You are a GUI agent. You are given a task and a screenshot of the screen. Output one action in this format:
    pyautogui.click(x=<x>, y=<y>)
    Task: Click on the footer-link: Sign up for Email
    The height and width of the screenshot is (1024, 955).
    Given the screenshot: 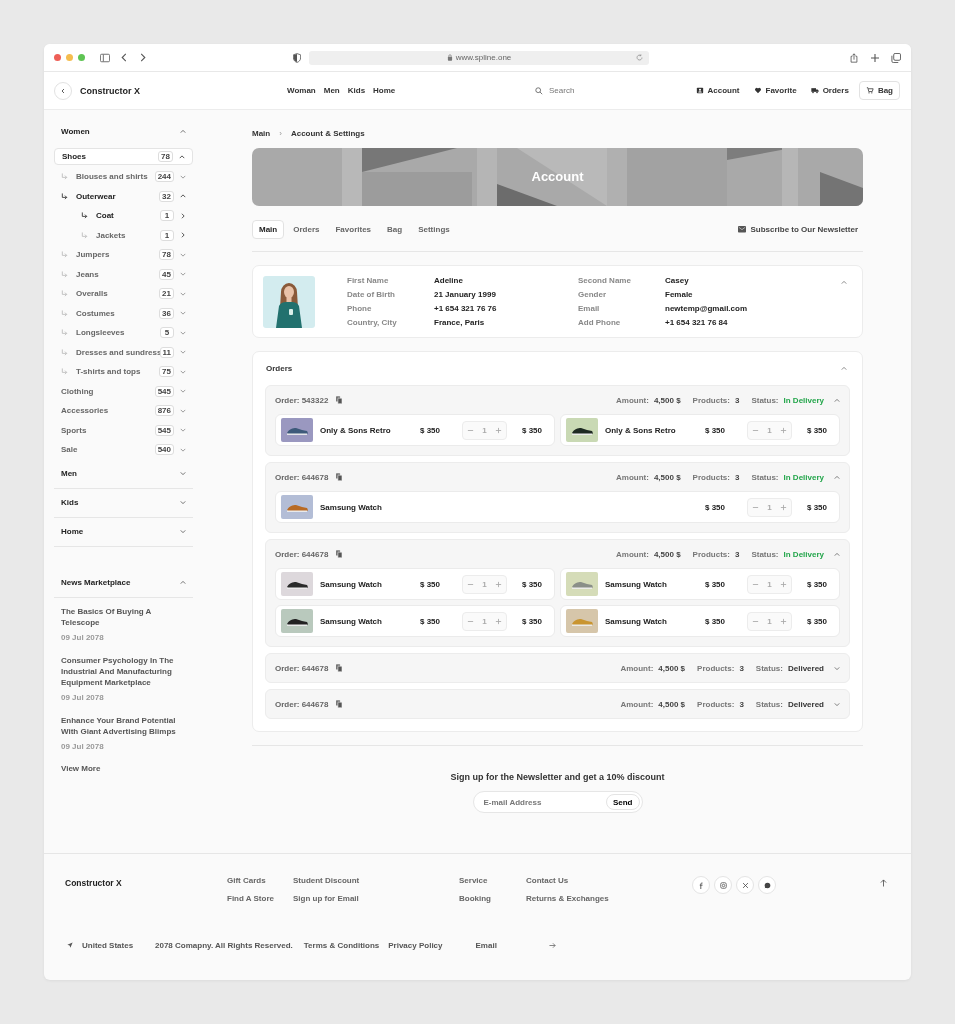 What is the action you would take?
    pyautogui.click(x=376, y=898)
    